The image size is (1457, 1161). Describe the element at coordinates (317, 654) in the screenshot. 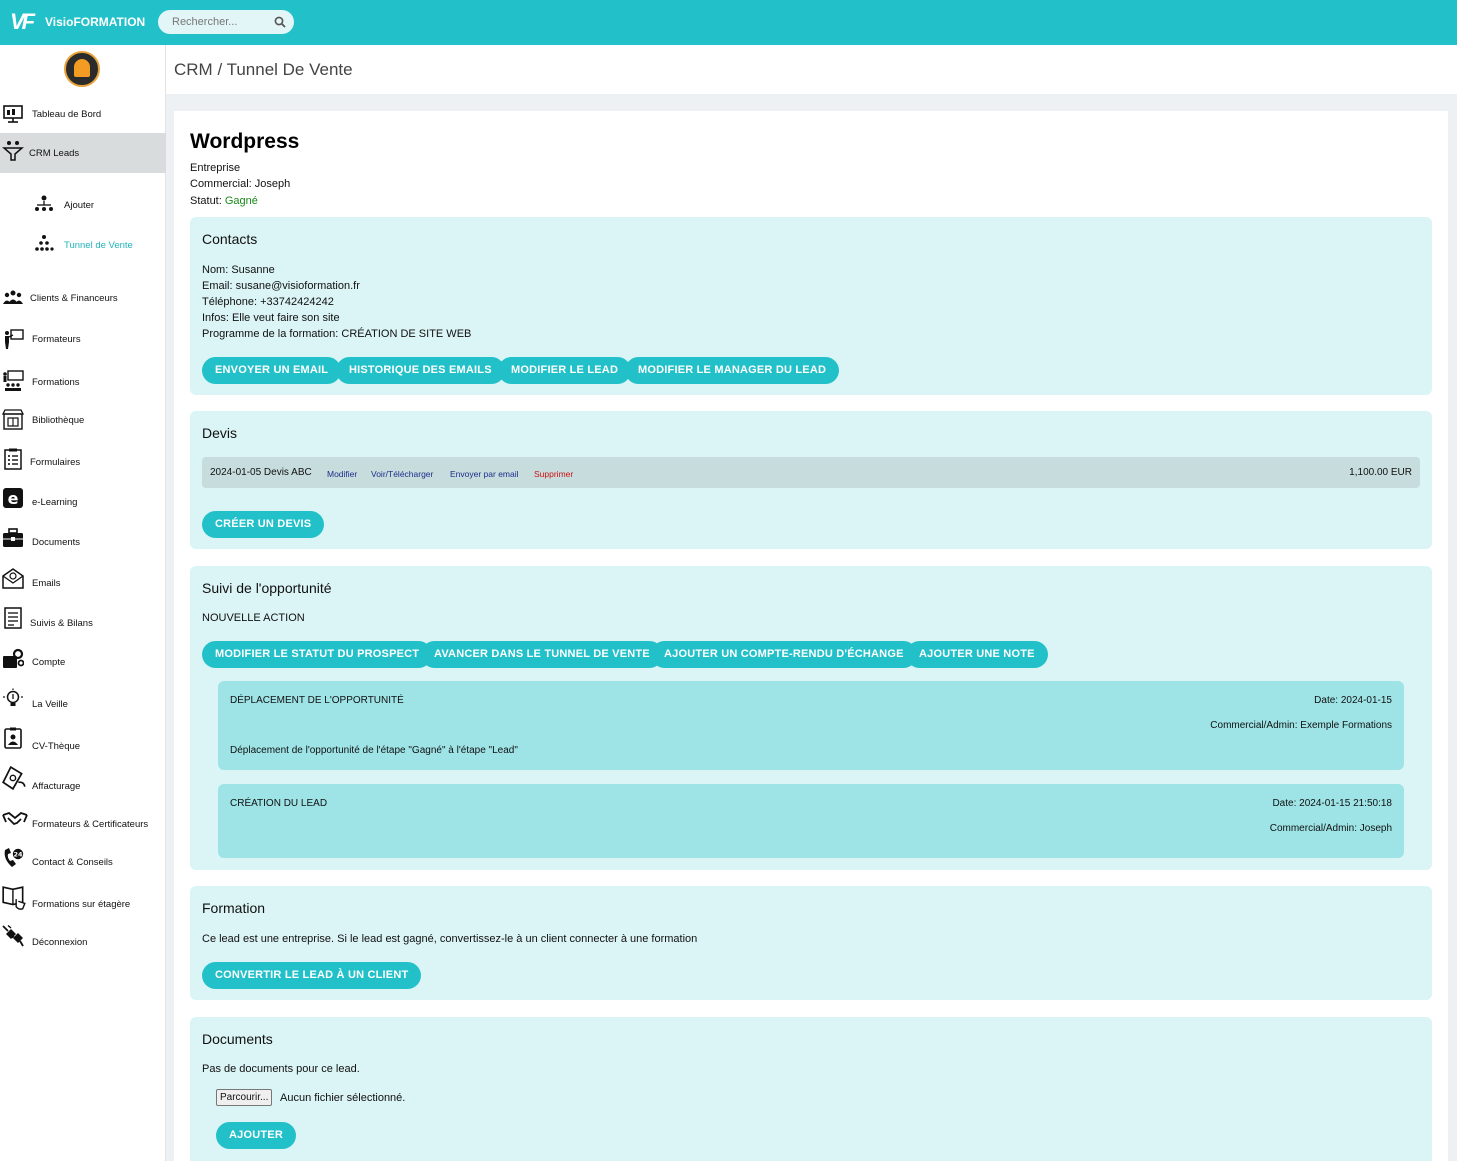

I see `edit-prospect-status-button: MODIFIER LE STATUT DU PROSPECT` at that location.